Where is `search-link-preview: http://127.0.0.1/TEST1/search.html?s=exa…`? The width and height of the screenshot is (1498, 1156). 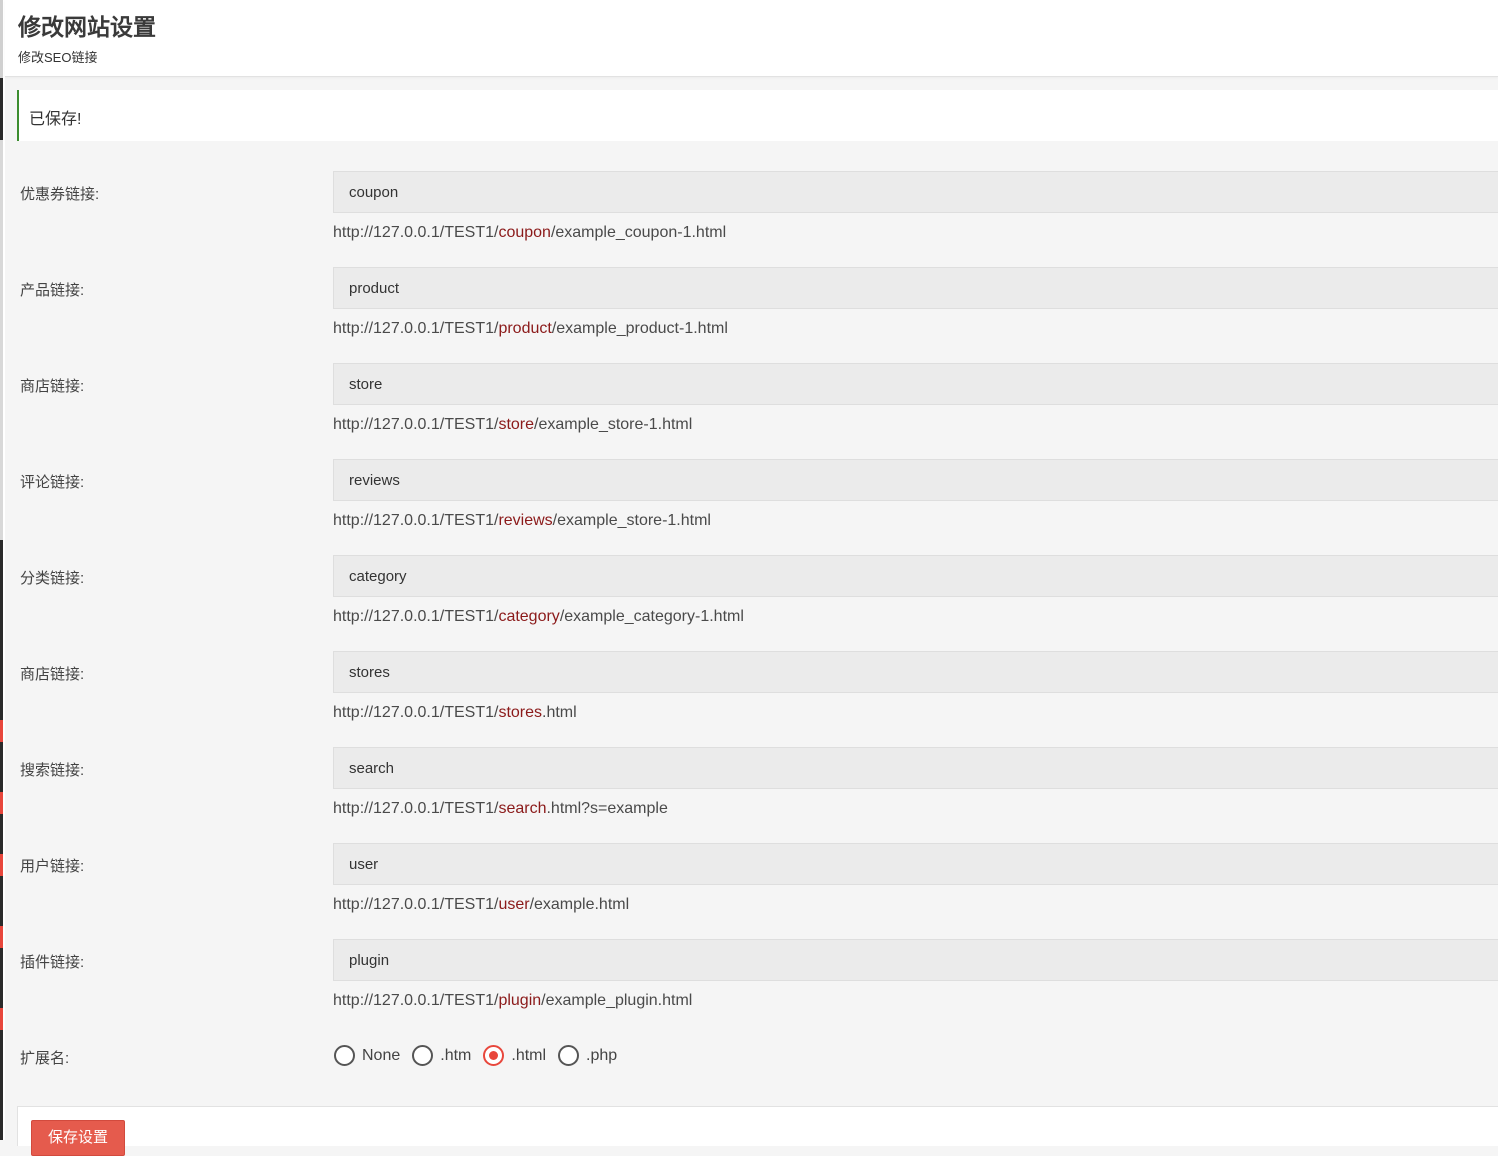
search-link-preview: http://127.0.0.1/TEST1/search.html?s=exa… is located at coordinates (500, 808).